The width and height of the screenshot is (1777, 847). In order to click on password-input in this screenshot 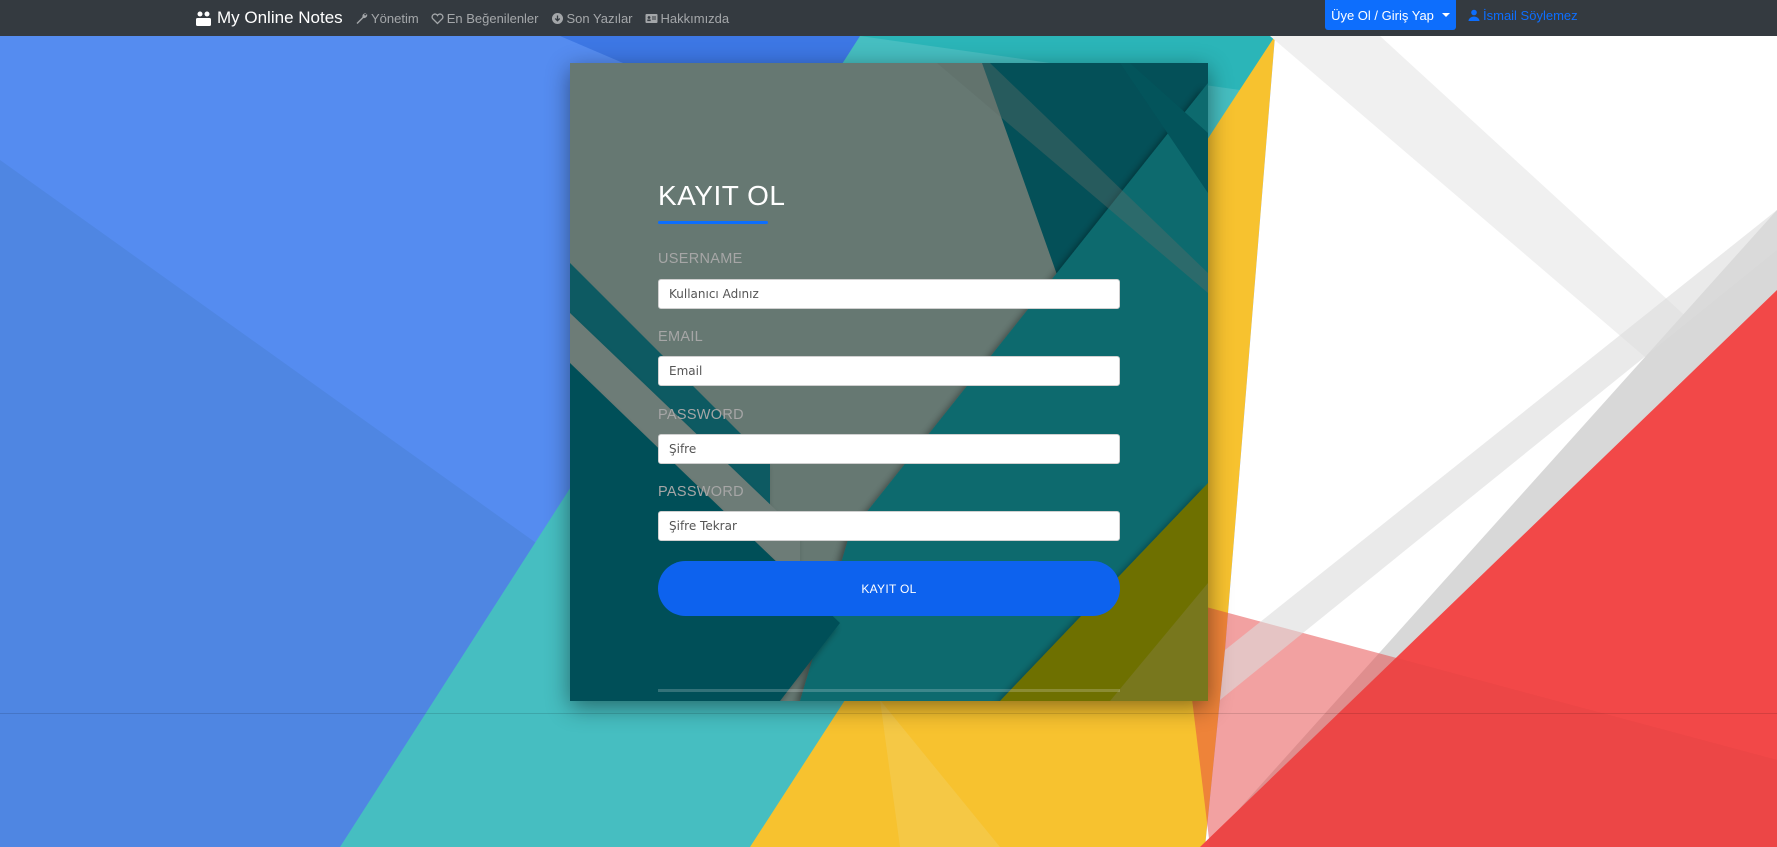, I will do `click(889, 449)`.